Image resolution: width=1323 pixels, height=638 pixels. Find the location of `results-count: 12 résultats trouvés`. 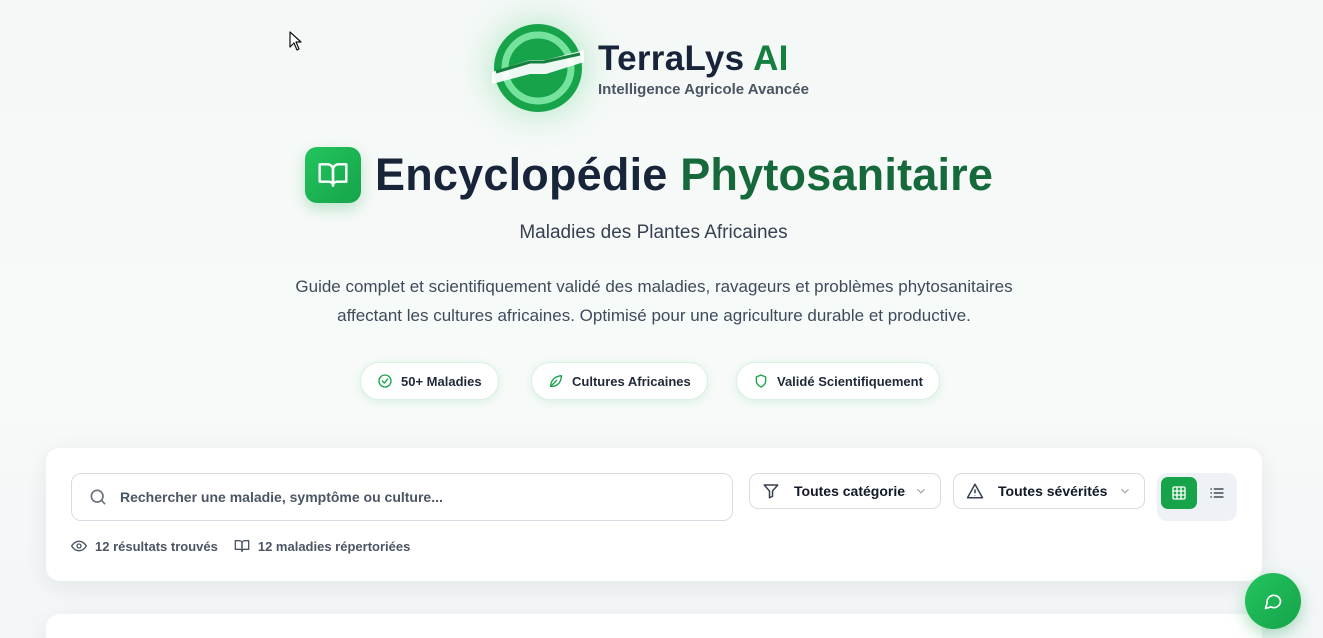

results-count: 12 résultats trouvés is located at coordinates (144, 546).